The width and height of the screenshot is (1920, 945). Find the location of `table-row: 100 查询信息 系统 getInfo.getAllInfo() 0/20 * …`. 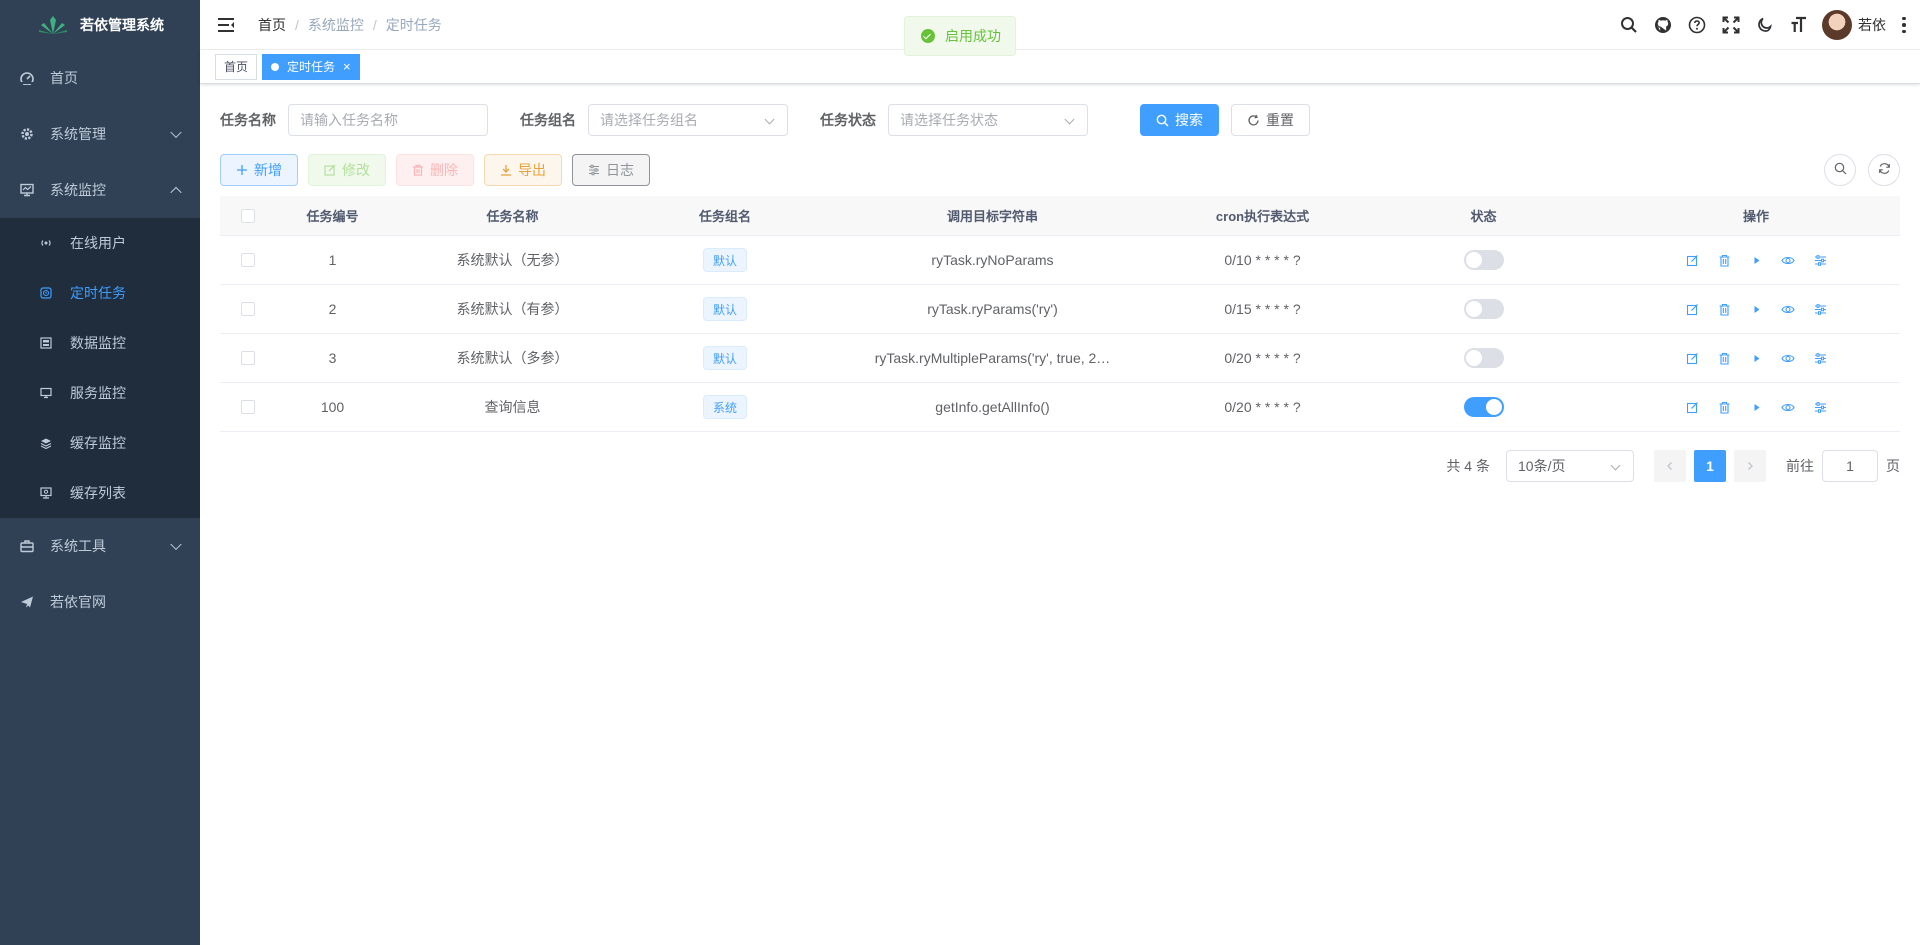

table-row: 100 查询信息 系统 getInfo.getAllInfo() 0/20 * … is located at coordinates (1060, 407).